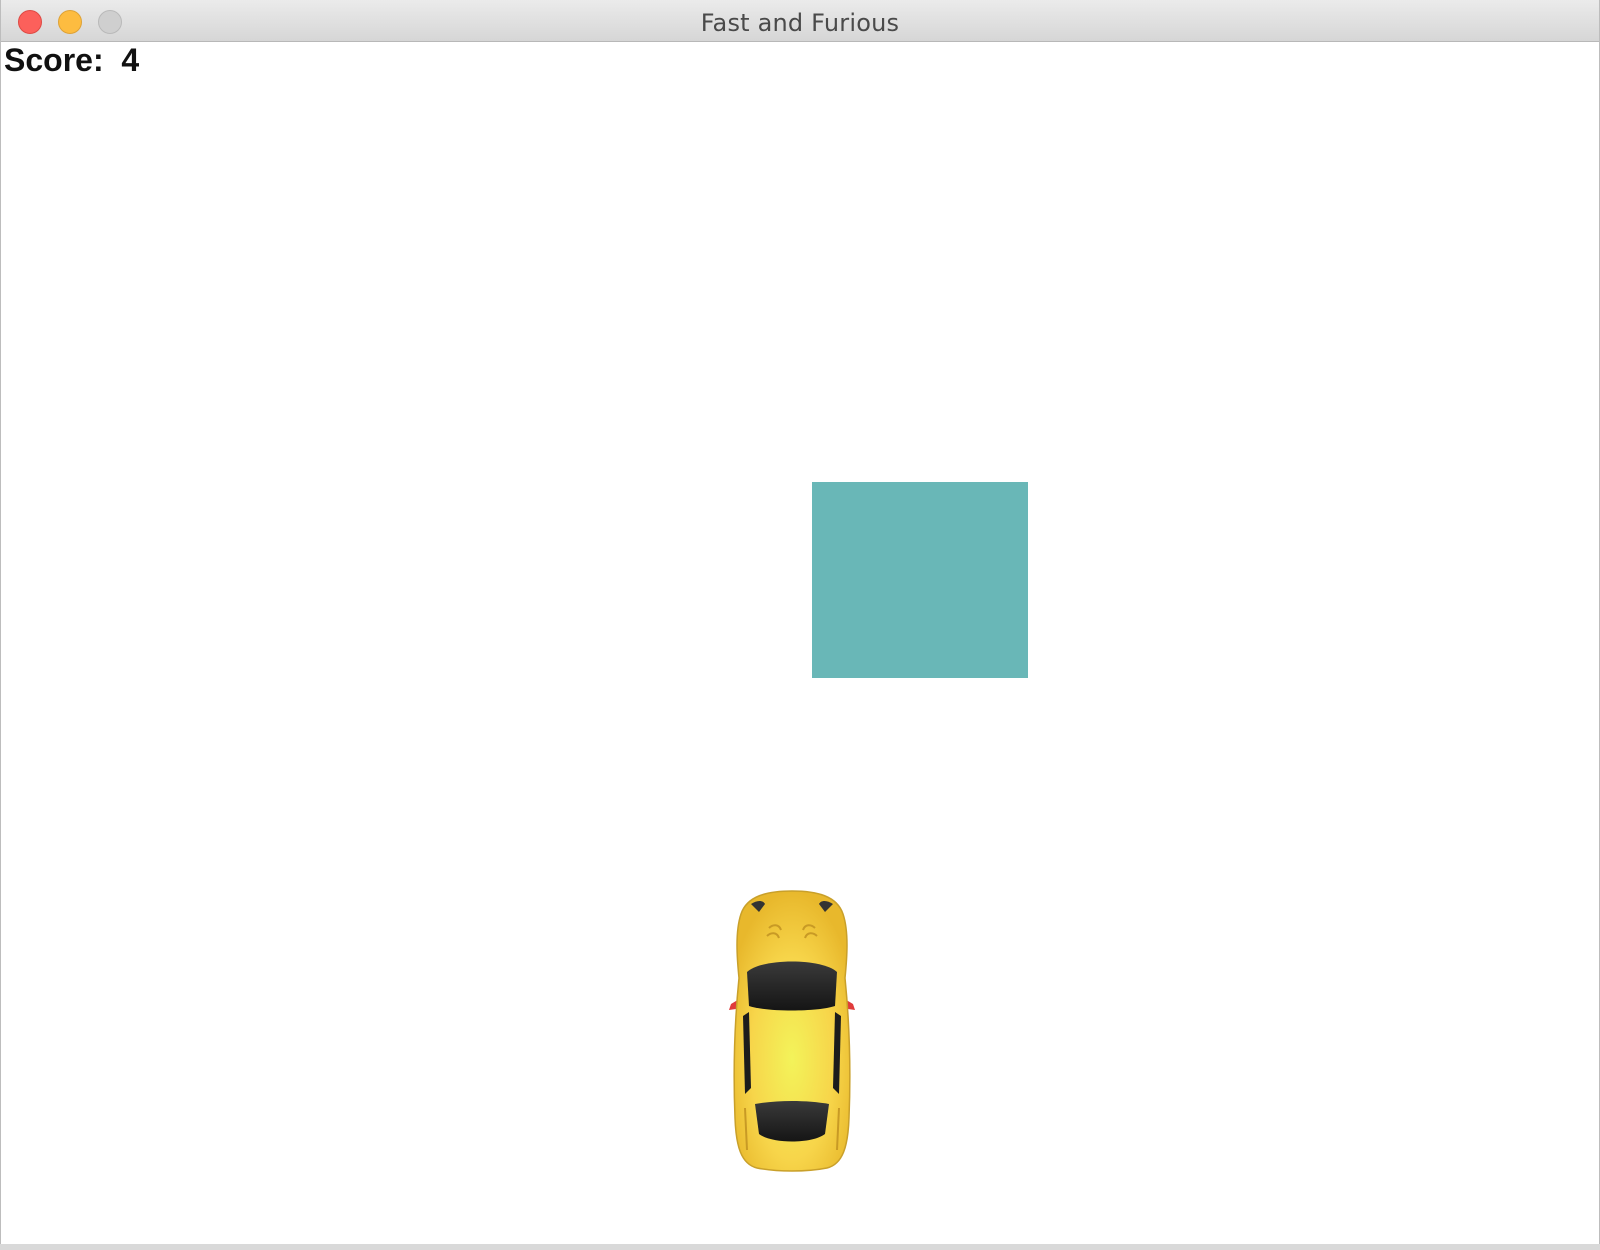 This screenshot has height=1250, width=1600. I want to click on window-title: Fast and Furious, so click(800, 23).